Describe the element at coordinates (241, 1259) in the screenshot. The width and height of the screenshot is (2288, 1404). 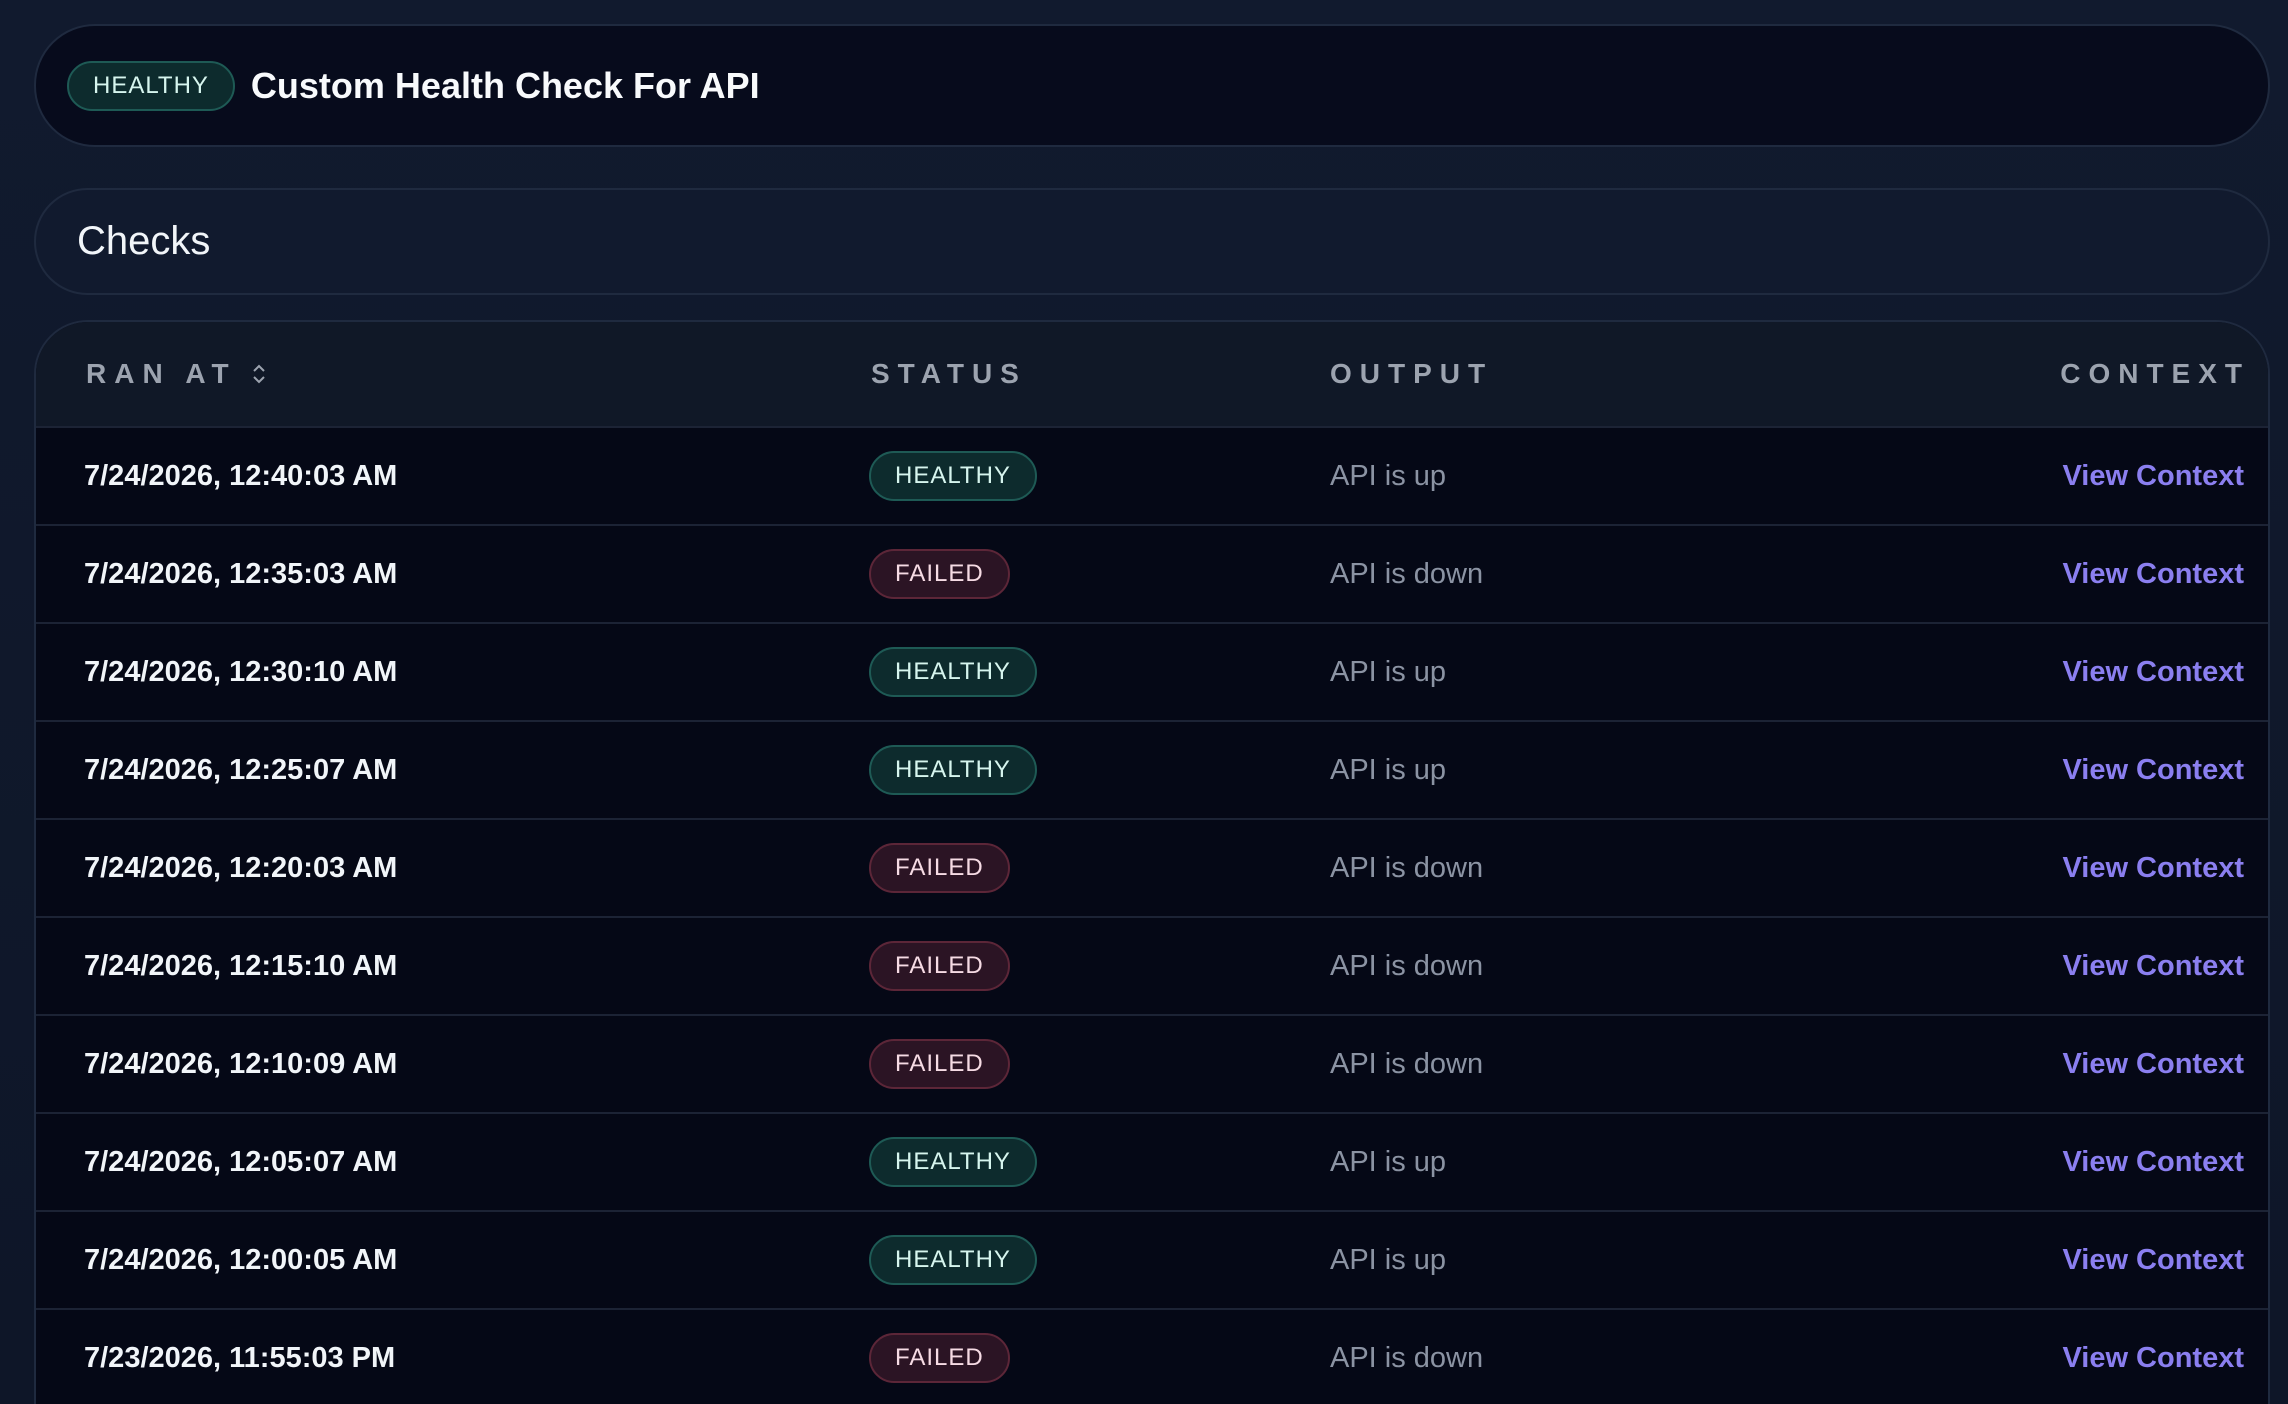
I see `ran-at-cell: 7/24/2026, 12:00:05 AM` at that location.